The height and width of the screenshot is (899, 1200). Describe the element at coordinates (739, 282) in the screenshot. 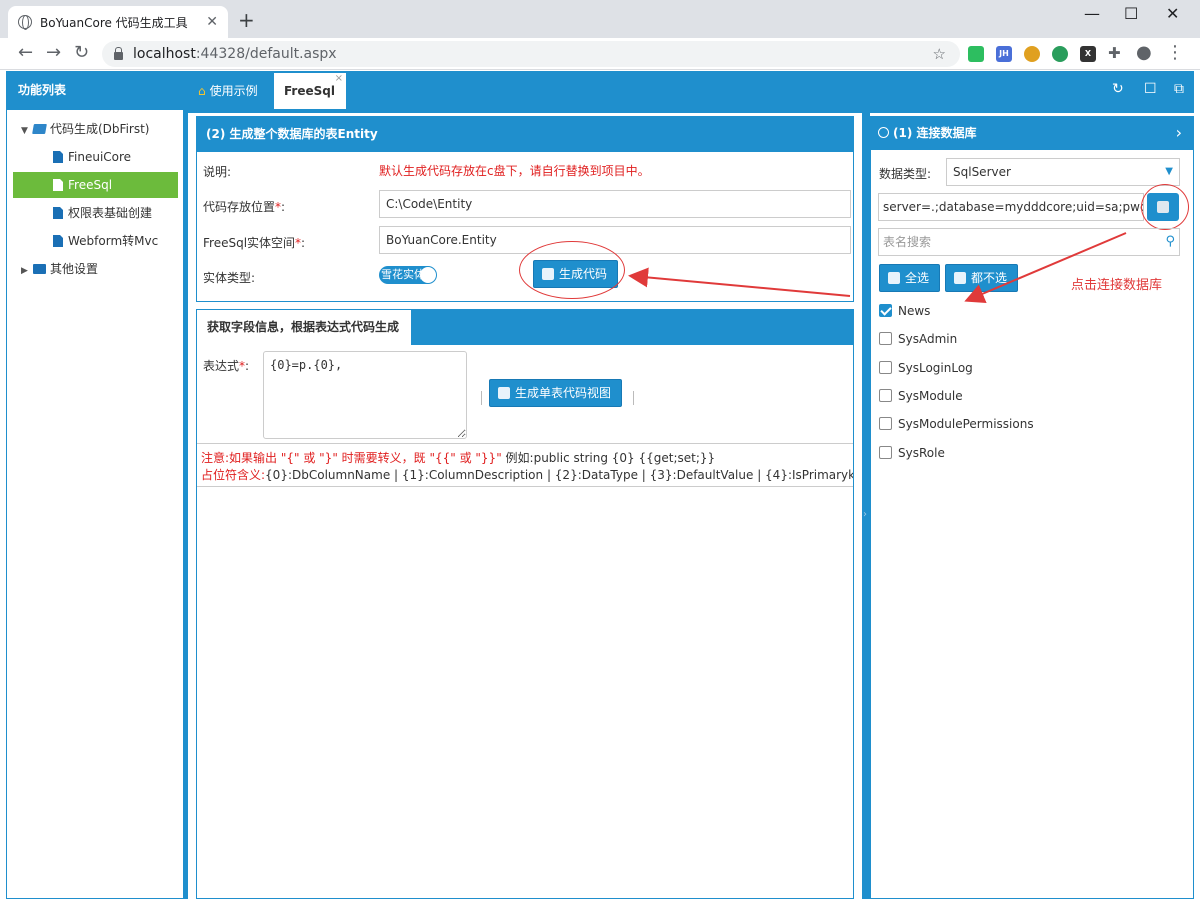

I see `arrow-to-generate-button` at that location.